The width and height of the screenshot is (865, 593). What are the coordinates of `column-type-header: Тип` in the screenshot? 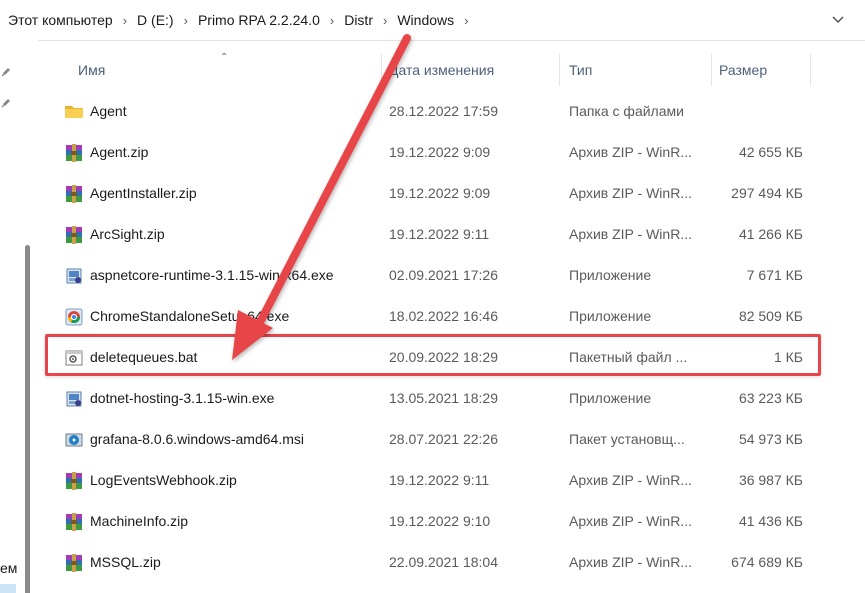 It's located at (580, 70).